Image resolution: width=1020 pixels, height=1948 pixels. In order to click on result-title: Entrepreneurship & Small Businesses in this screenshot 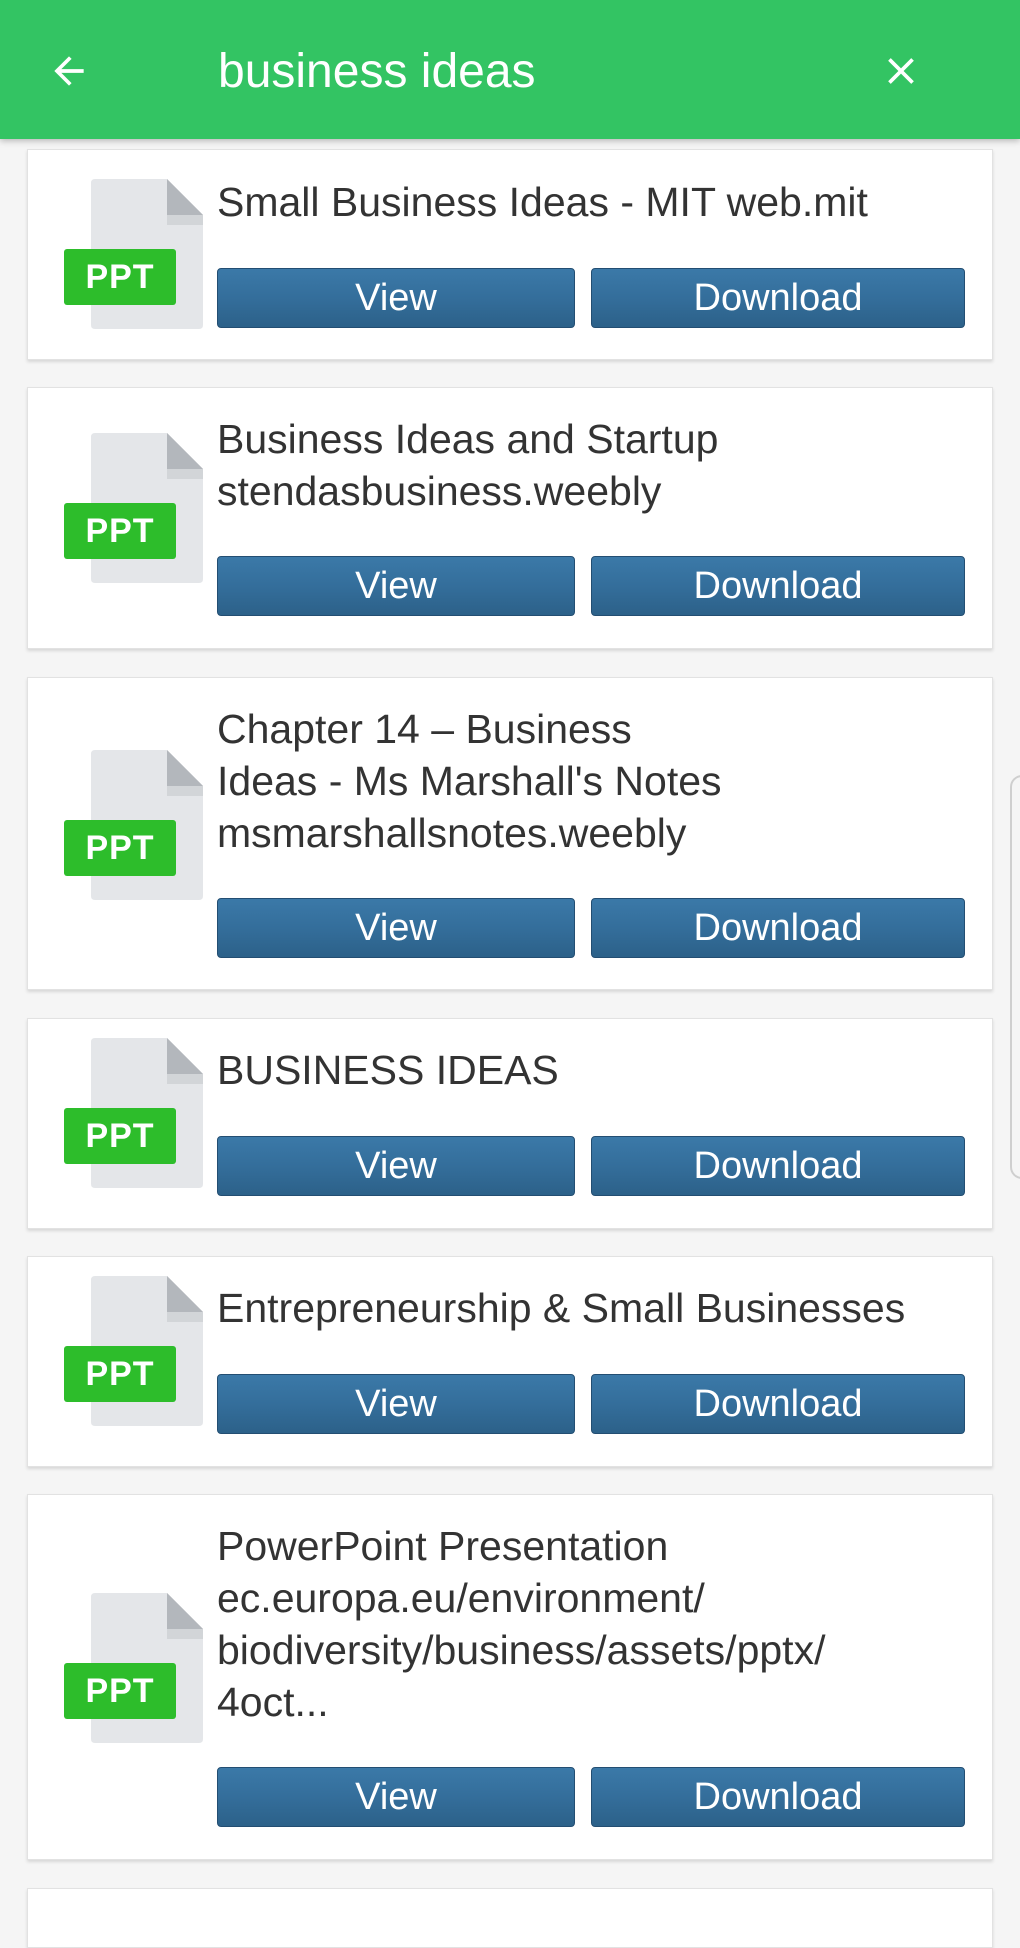, I will do `click(597, 1308)`.